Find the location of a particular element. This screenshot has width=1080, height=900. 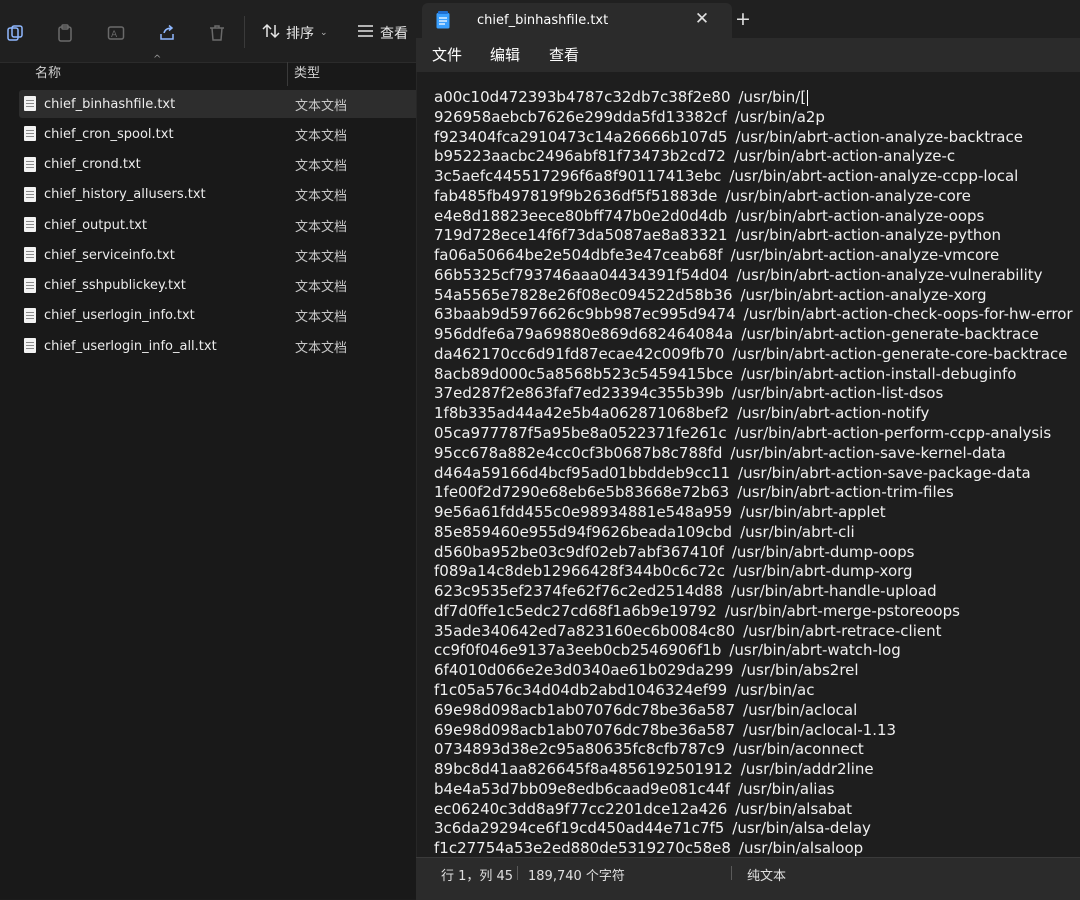

file-name: chief_history_allusers.txt is located at coordinates (125, 195).